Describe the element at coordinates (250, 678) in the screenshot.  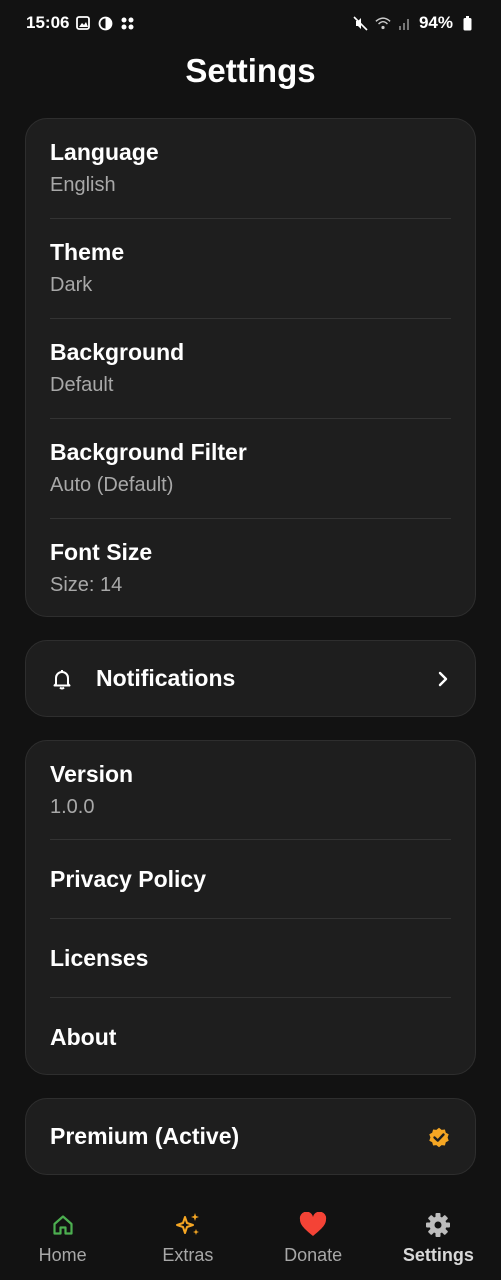
I see `notifications-row: Notifications` at that location.